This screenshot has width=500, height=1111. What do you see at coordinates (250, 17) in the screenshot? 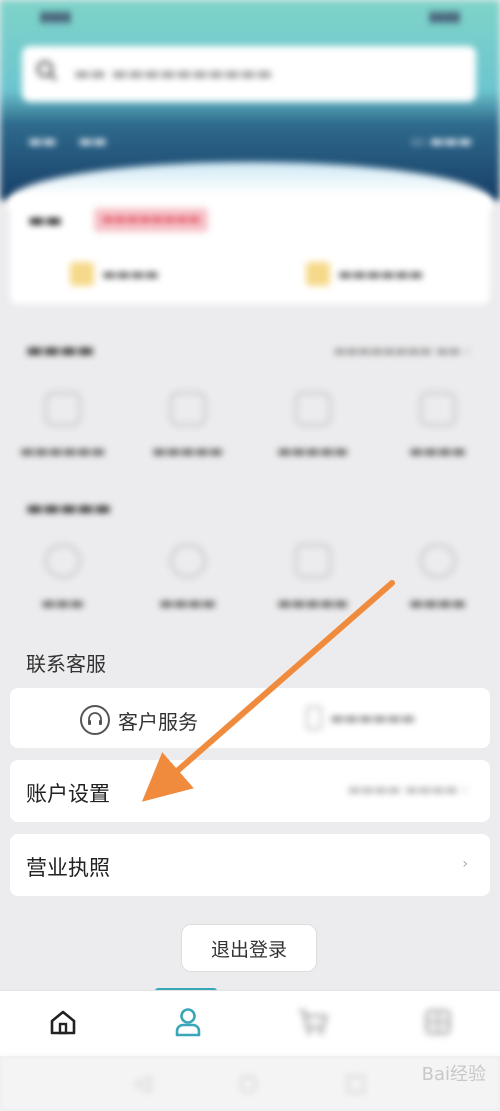
I see `status-bar: ▮▮▮▮ ▮▮▮▮` at bounding box center [250, 17].